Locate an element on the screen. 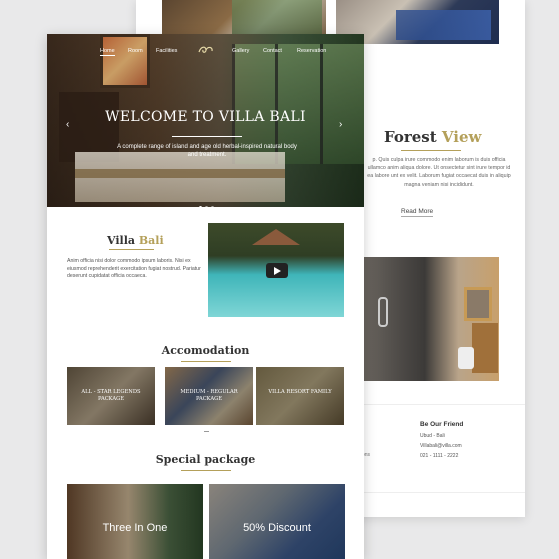  villa-bali-title: Villa Bali is located at coordinates (135, 240).